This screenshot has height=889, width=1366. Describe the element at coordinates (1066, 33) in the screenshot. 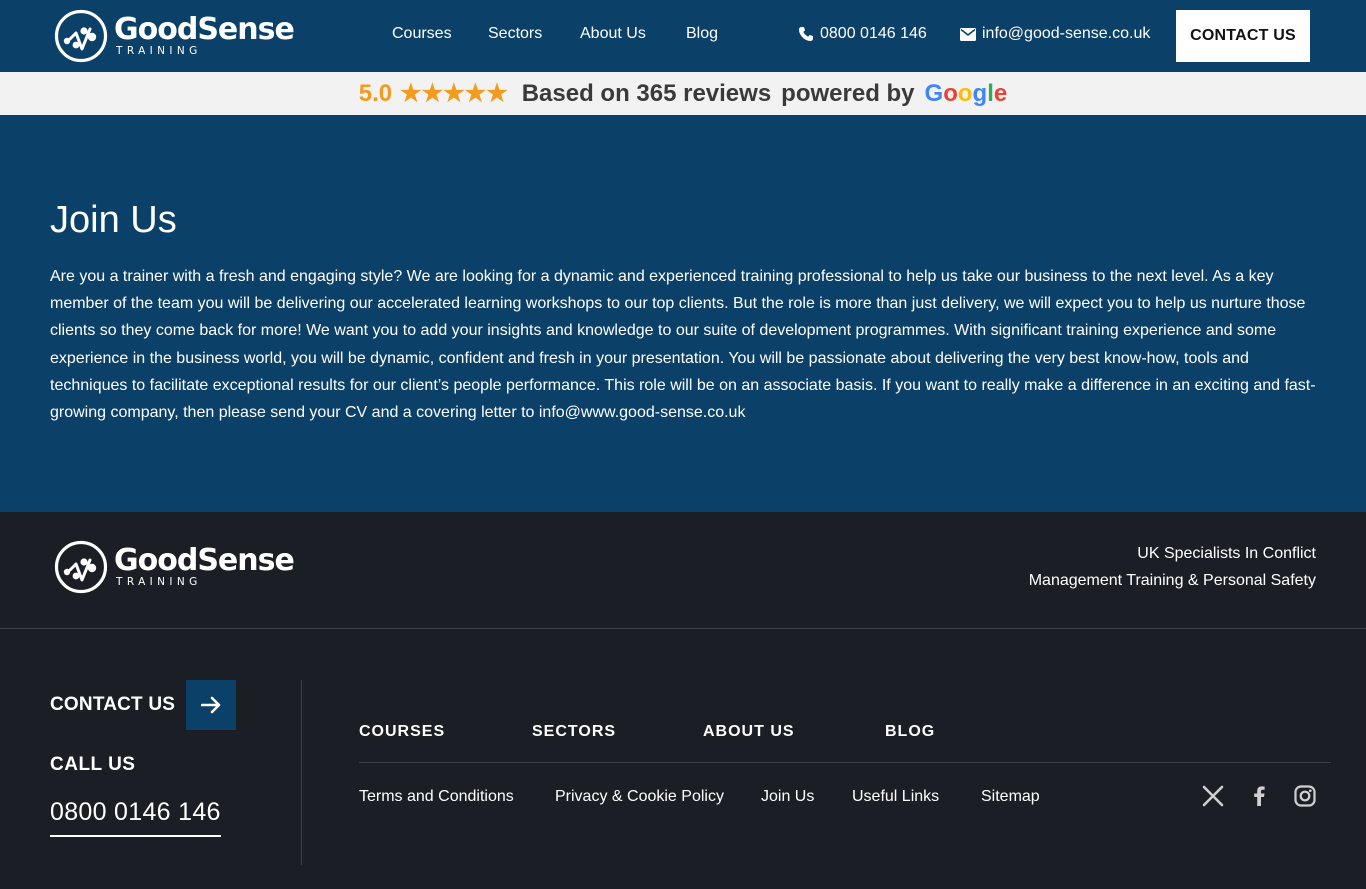

I see `header-email-text: info@good-sense.co.uk` at that location.